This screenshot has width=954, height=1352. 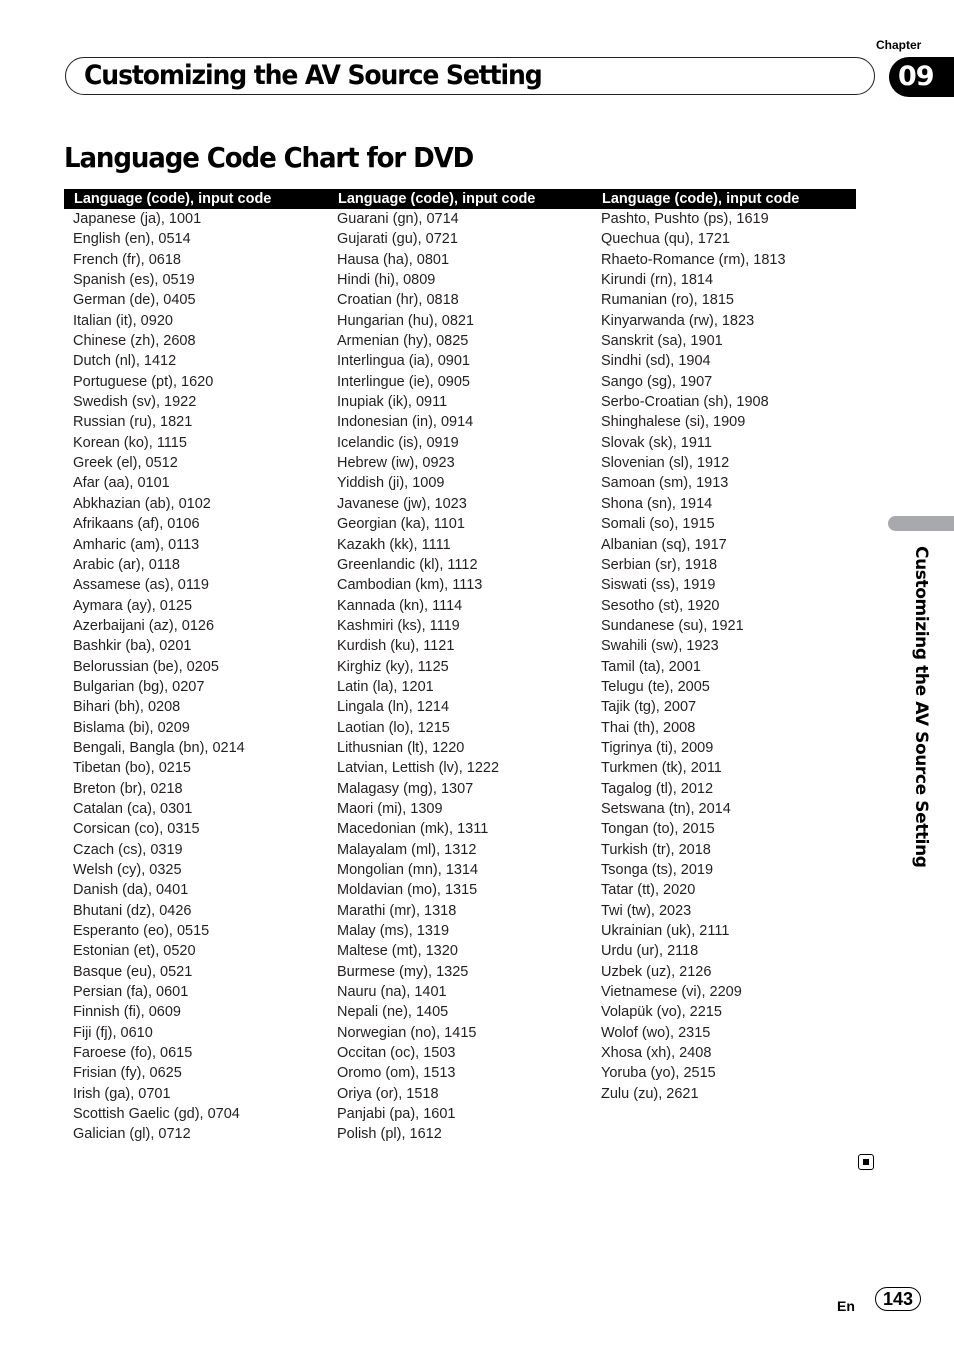 What do you see at coordinates (650, 1093) in the screenshot?
I see `table-row: Zulu (zu), 2621` at bounding box center [650, 1093].